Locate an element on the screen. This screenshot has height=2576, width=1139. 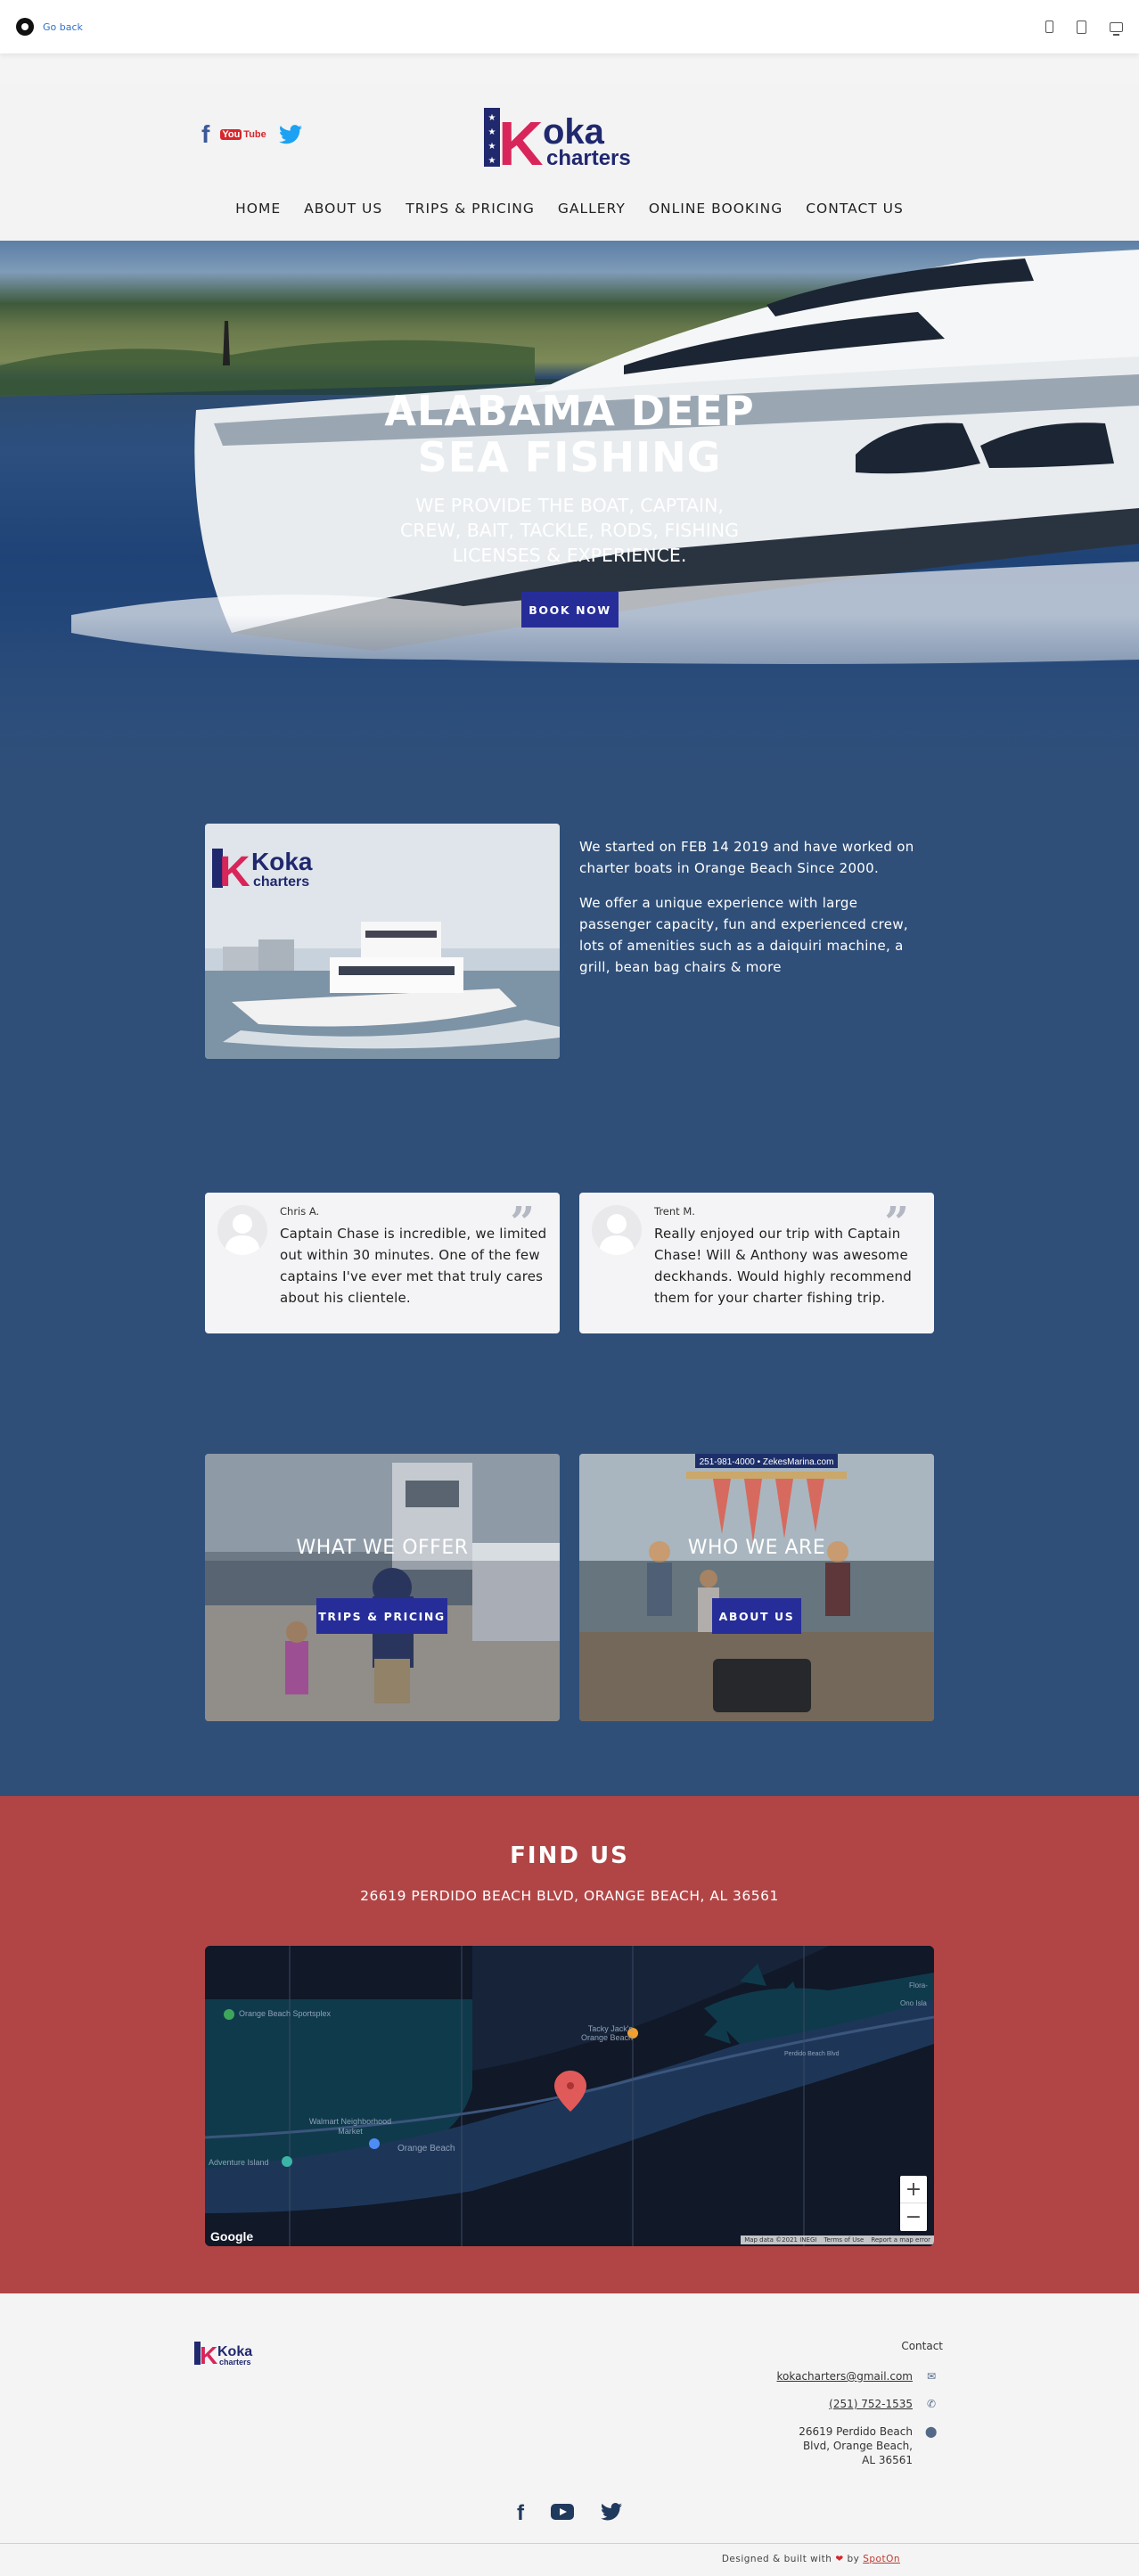
go-back-button: Go back is located at coordinates (49, 27).